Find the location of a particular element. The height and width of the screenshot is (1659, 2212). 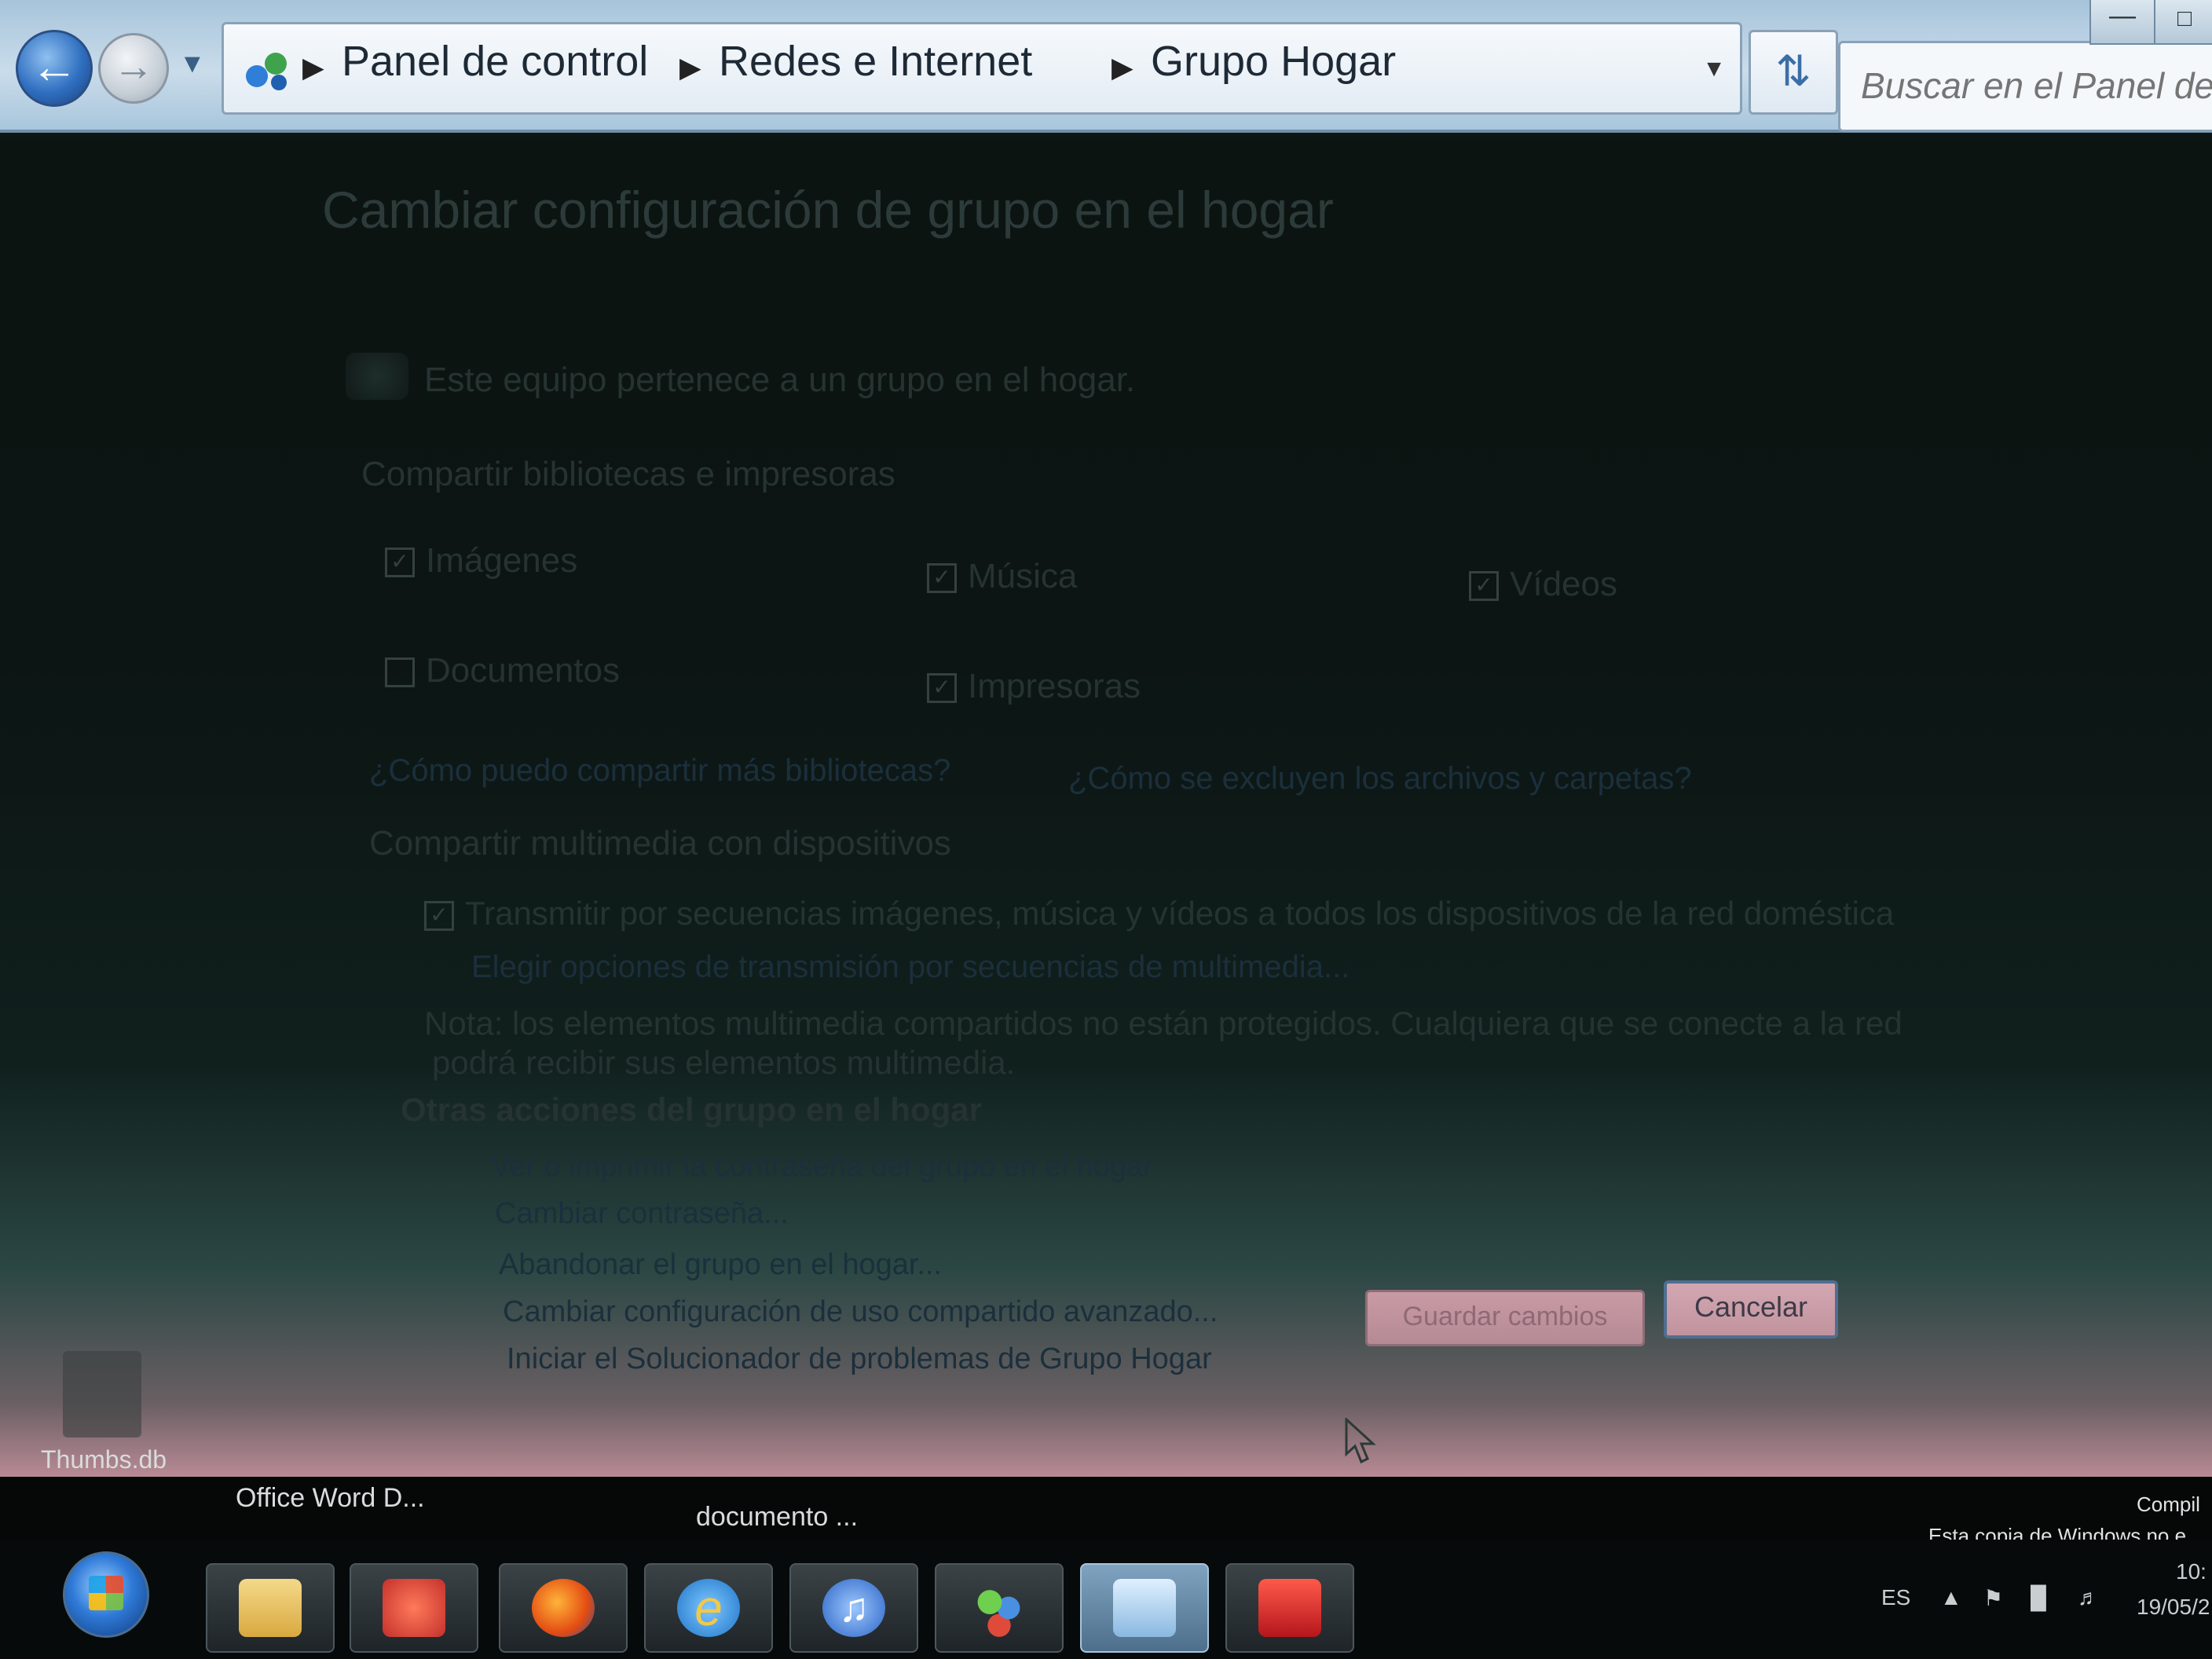

volume-icon: ♬ is located at coordinates (2089, 1597).